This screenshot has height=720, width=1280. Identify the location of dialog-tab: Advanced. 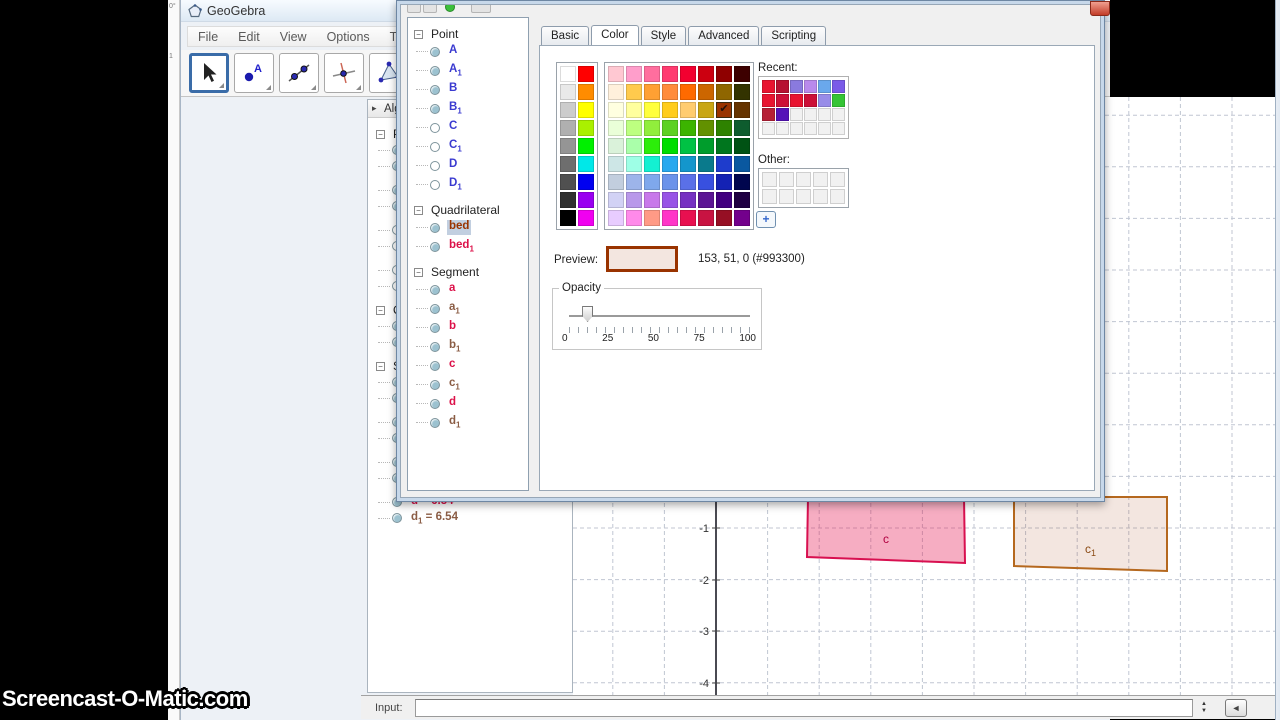
(724, 36).